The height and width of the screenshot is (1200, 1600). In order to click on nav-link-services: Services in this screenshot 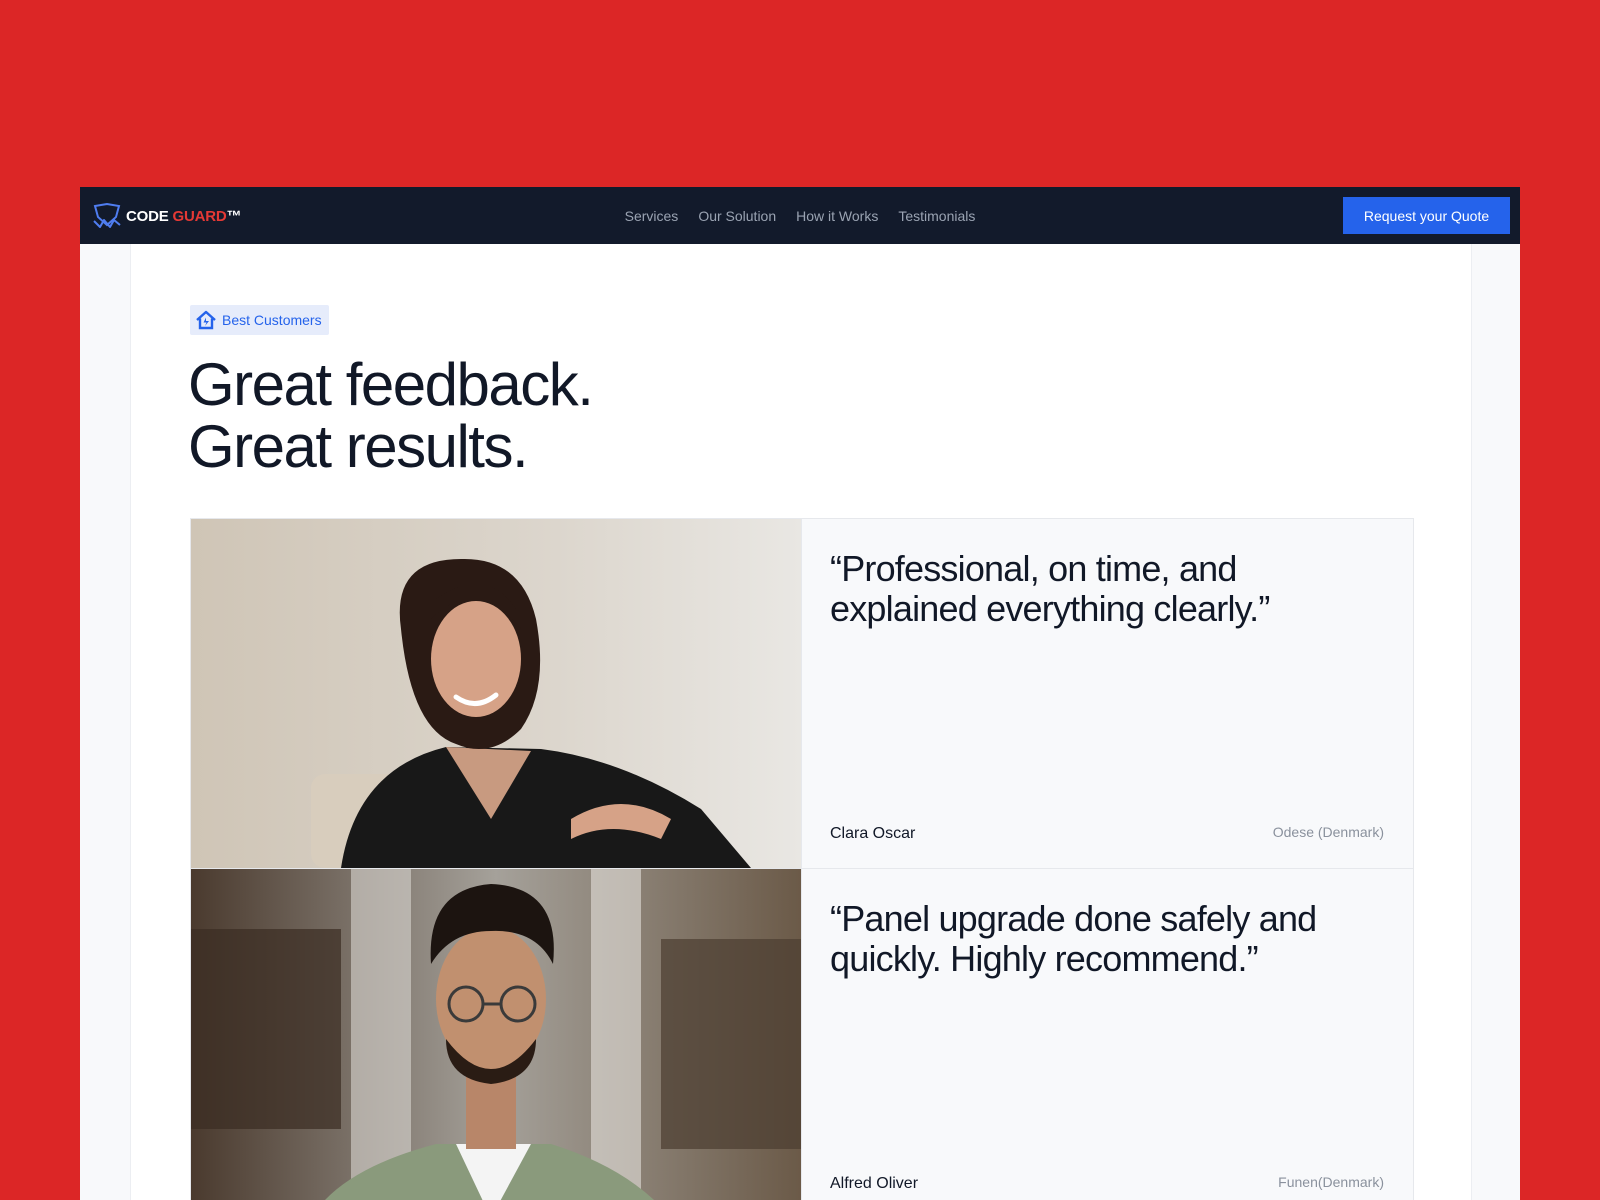, I will do `click(652, 216)`.